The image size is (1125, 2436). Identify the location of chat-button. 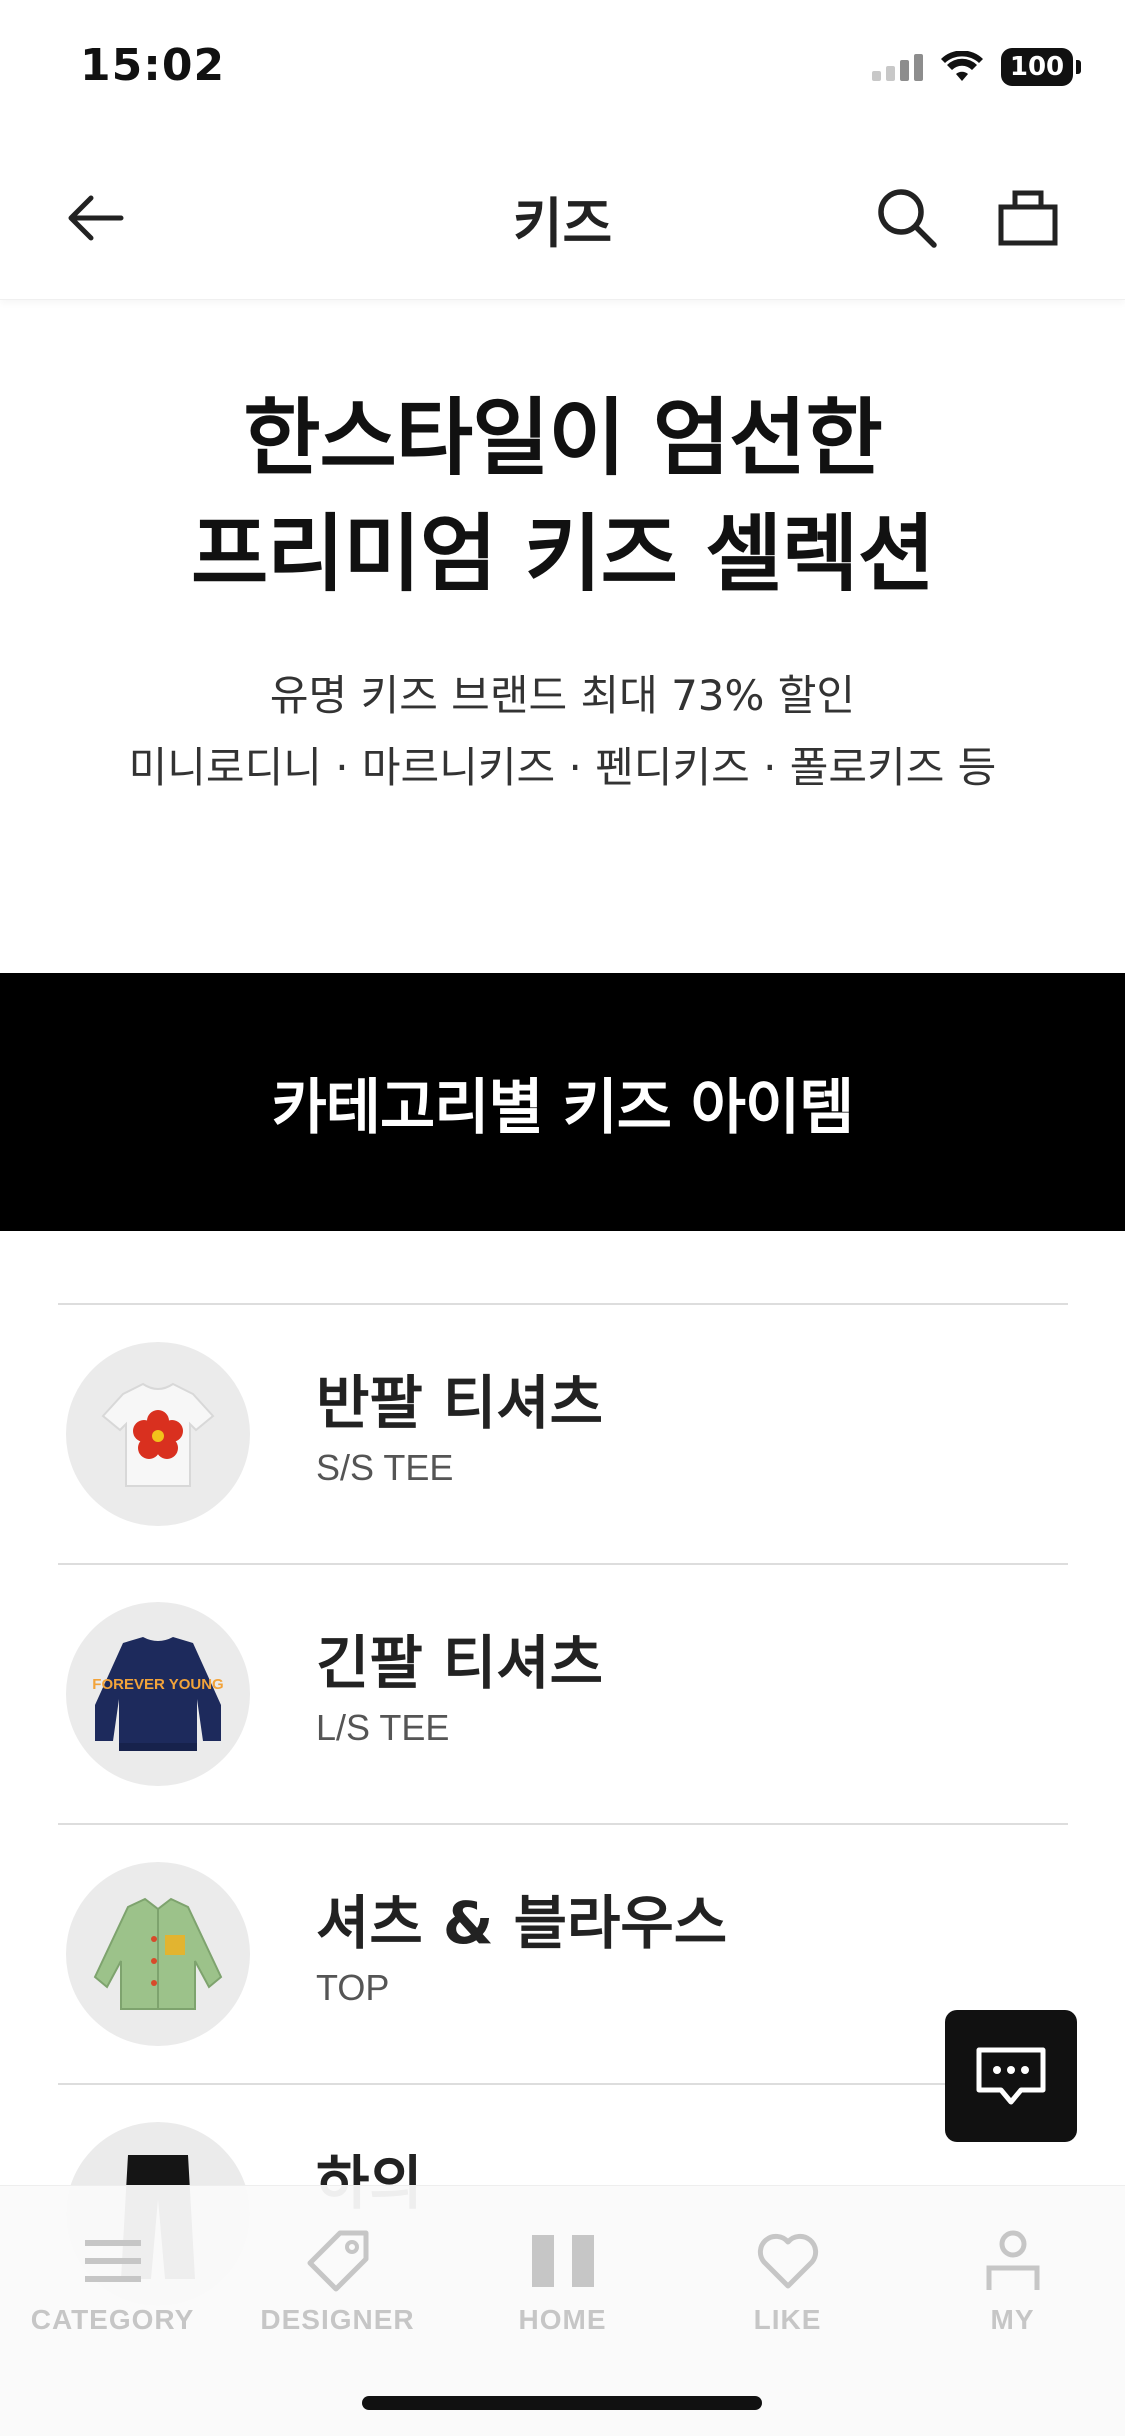
(1011, 2076).